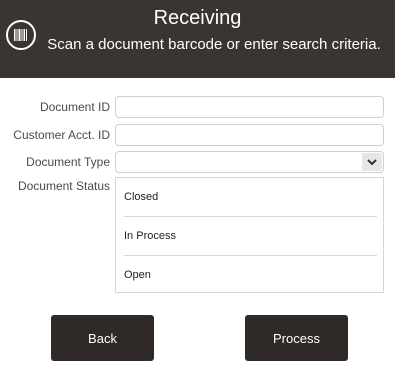 This screenshot has height=367, width=395. I want to click on page-title: Receiving, so click(197, 18).